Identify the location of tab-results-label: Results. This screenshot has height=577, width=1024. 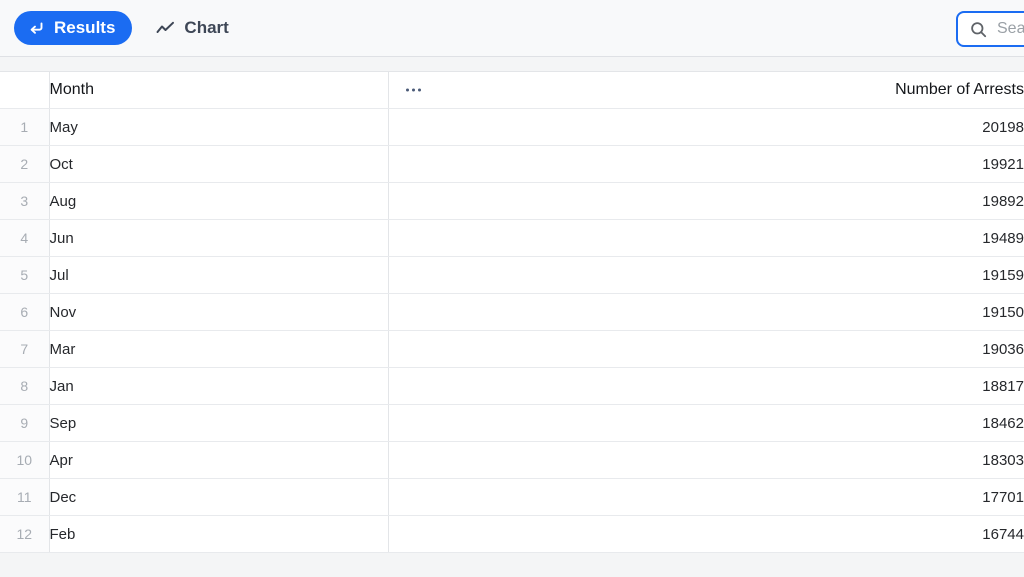
(85, 27).